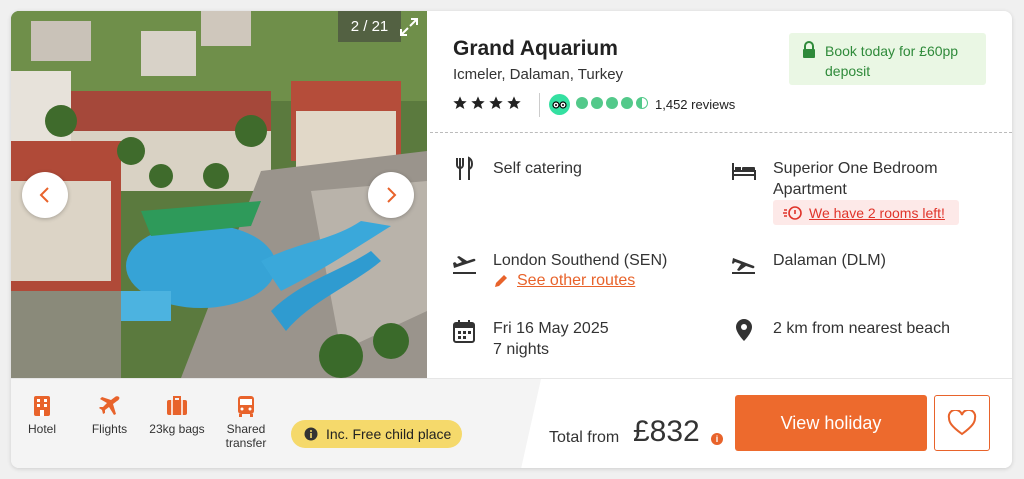 The image size is (1024, 479). I want to click on calendar-icon, so click(464, 331).